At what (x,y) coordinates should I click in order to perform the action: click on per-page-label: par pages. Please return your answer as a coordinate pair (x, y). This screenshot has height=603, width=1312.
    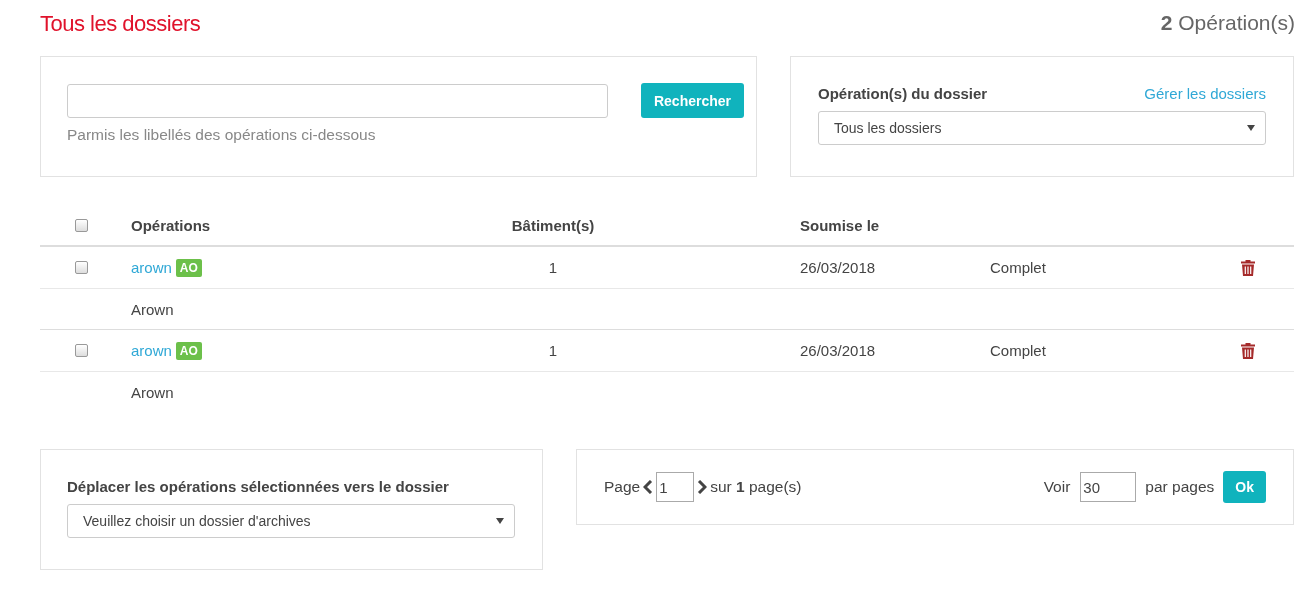
    Looking at the image, I should click on (1180, 487).